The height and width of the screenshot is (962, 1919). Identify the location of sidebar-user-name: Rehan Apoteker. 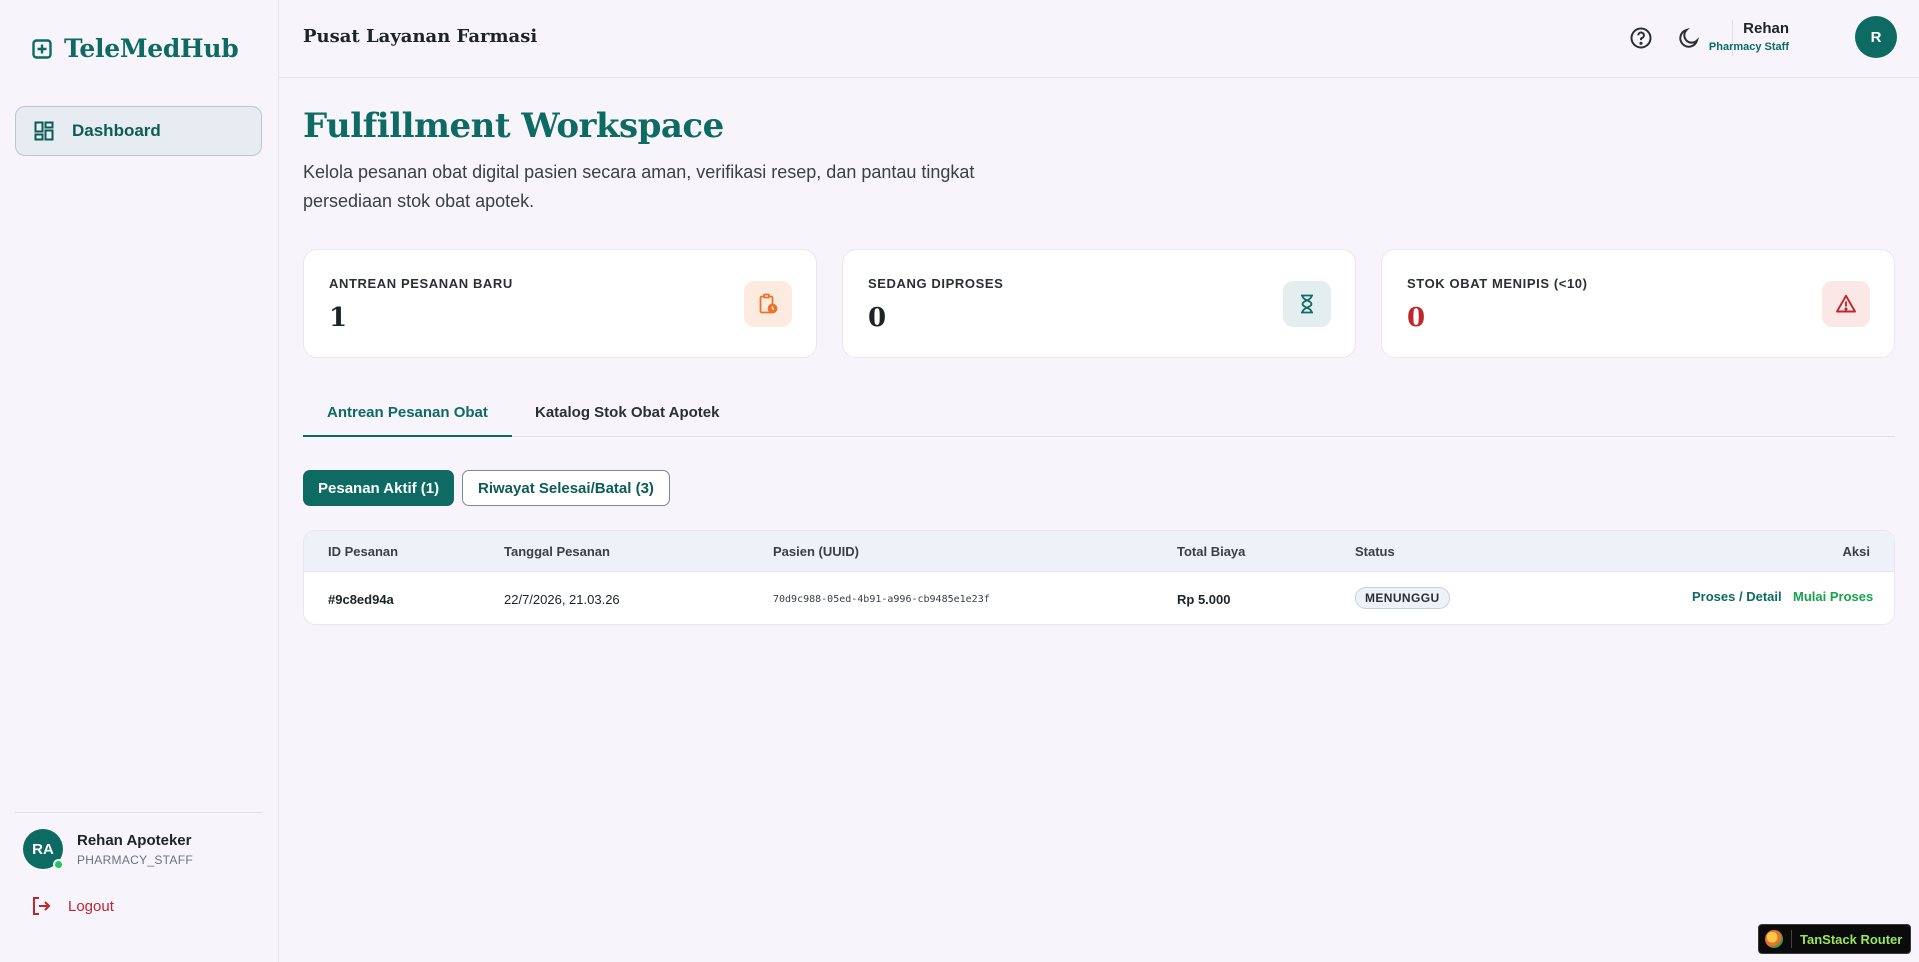
(134, 840).